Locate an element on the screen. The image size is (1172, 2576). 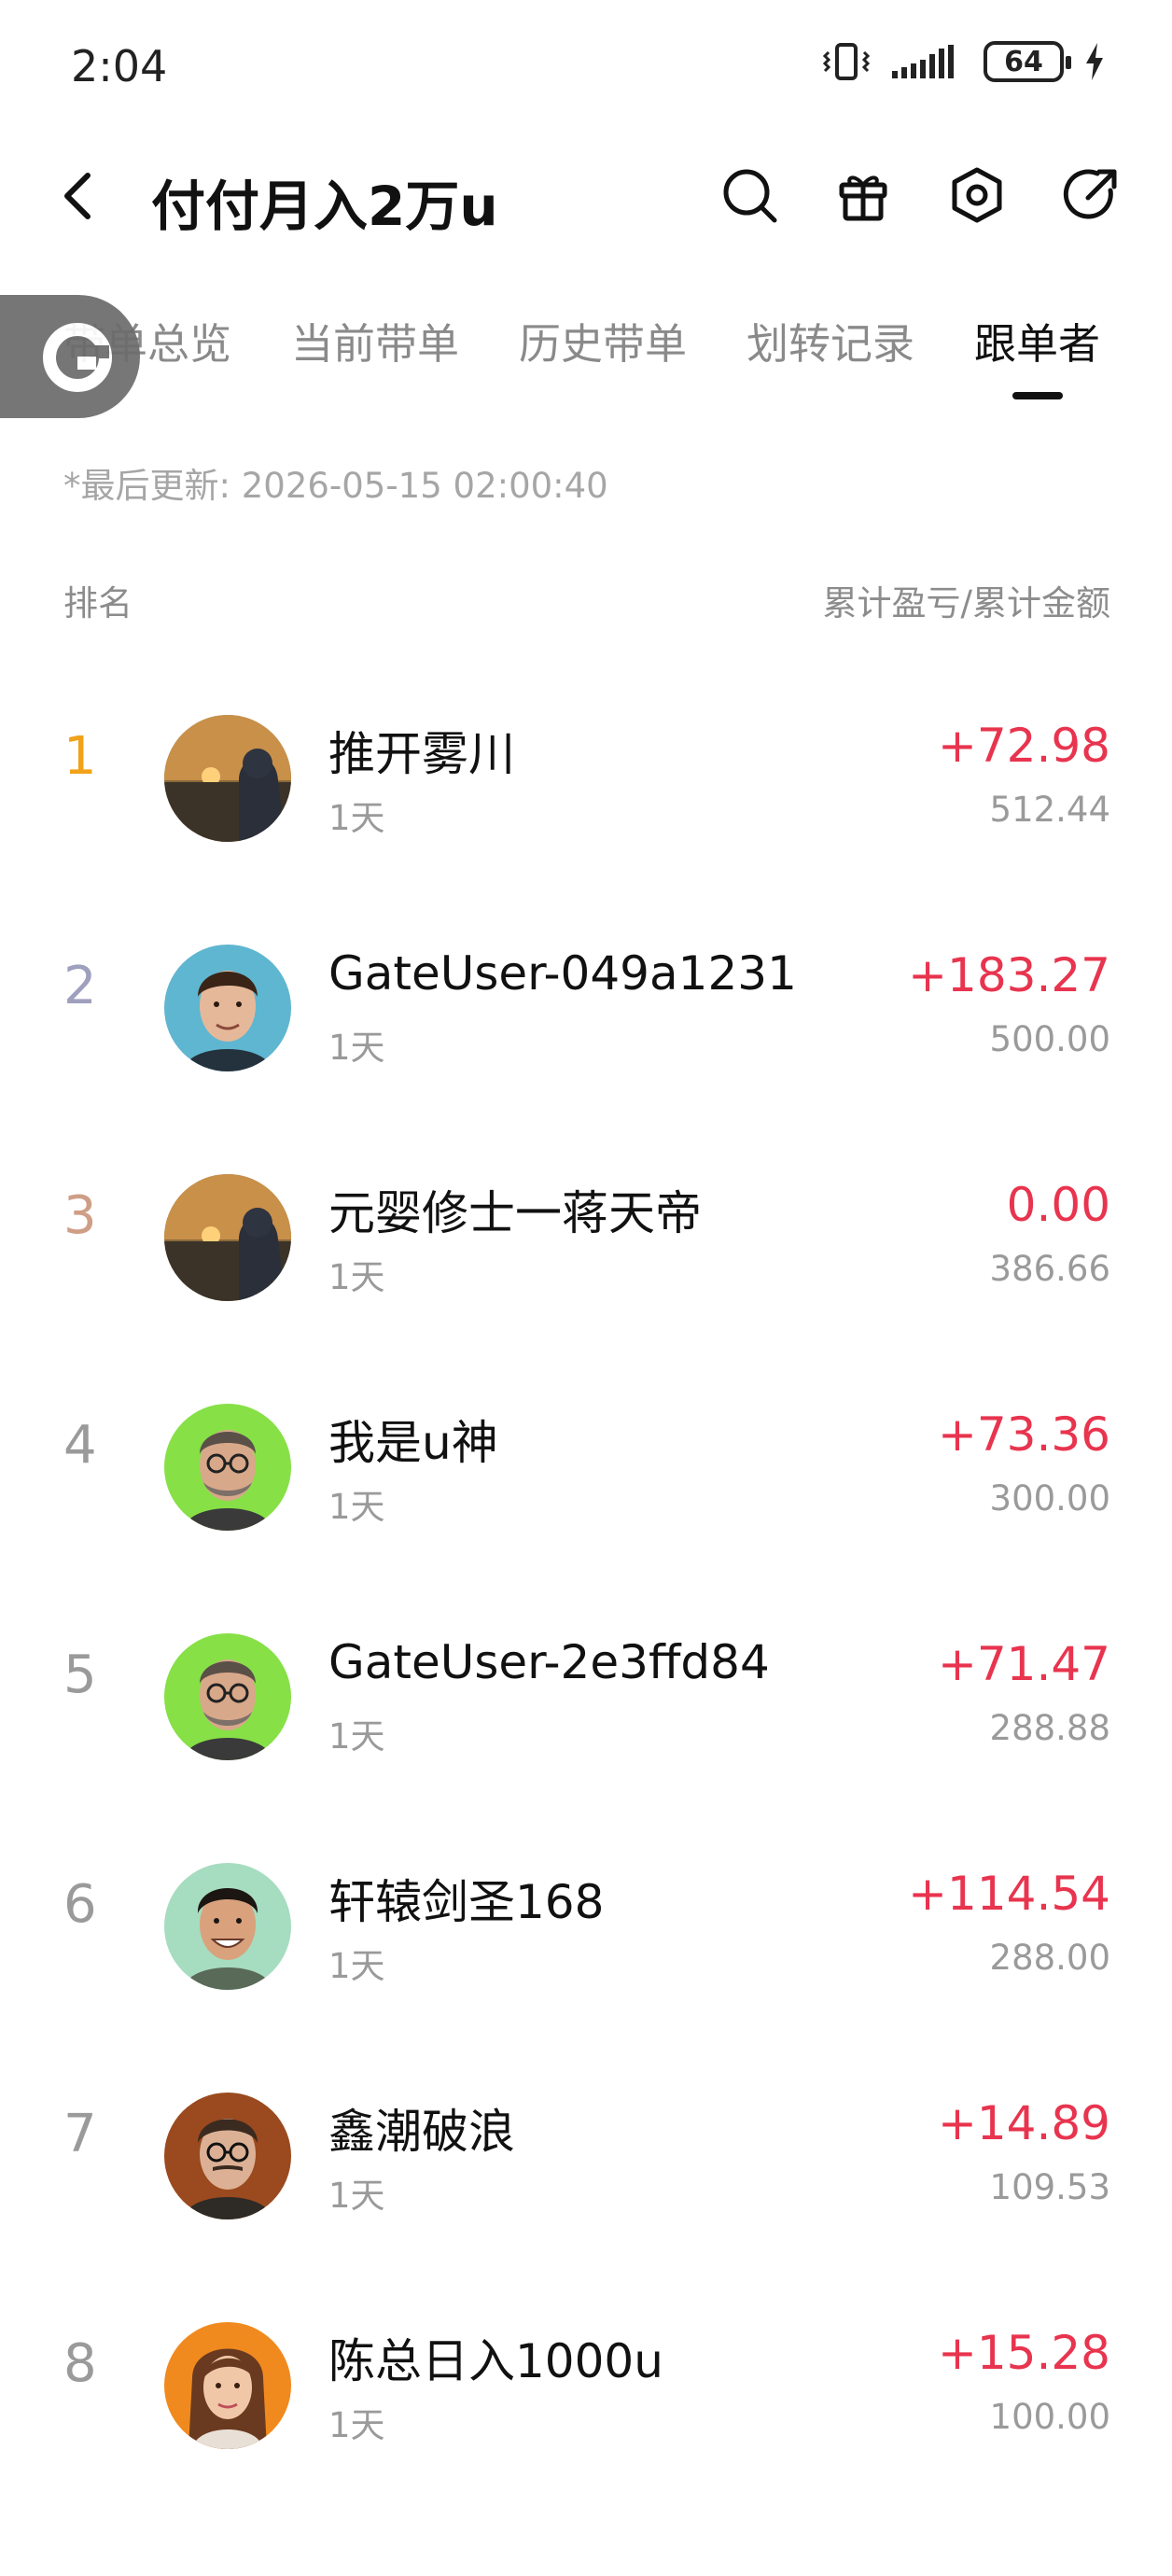
follower-row: 6 轩辕剑圣168 1天 +114.54 288.00 is located at coordinates (586, 1931).